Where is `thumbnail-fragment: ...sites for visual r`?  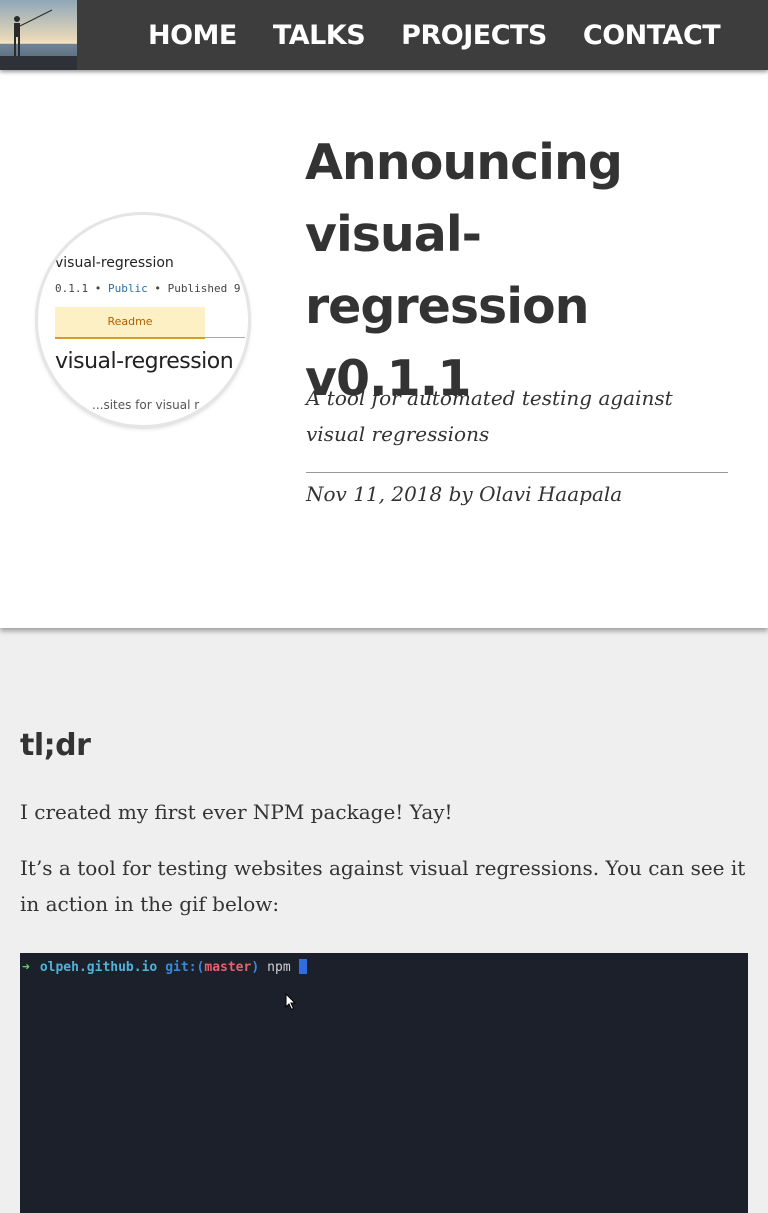
thumbnail-fragment: ...sites for visual r is located at coordinates (146, 405).